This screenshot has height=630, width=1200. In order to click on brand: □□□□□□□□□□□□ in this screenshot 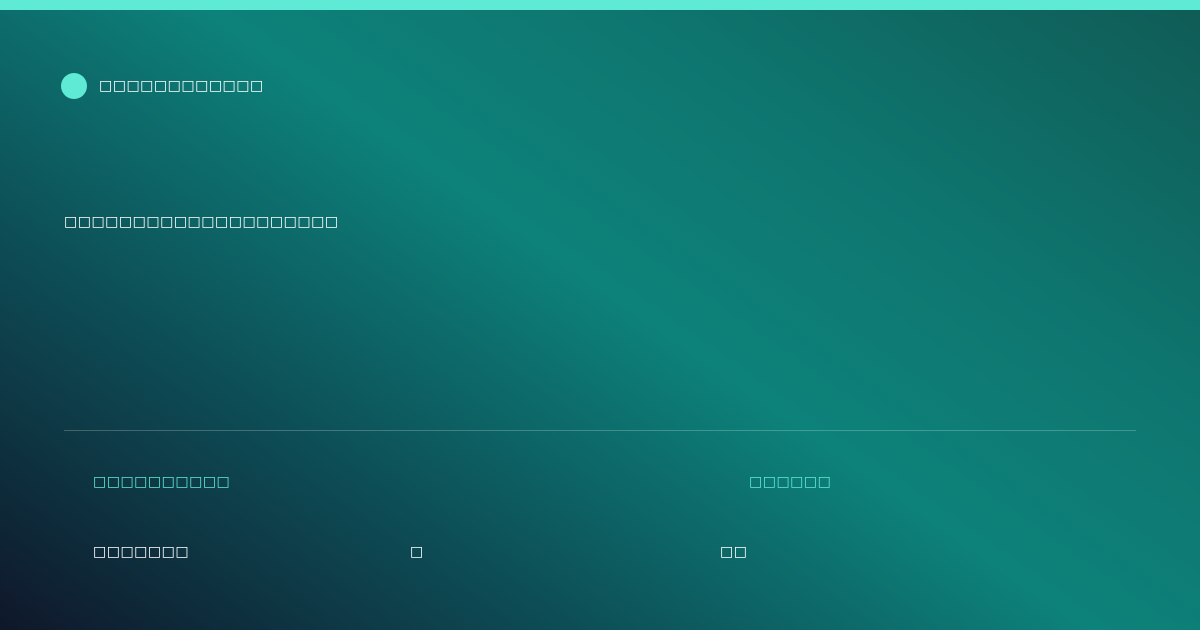, I will do `click(162, 86)`.